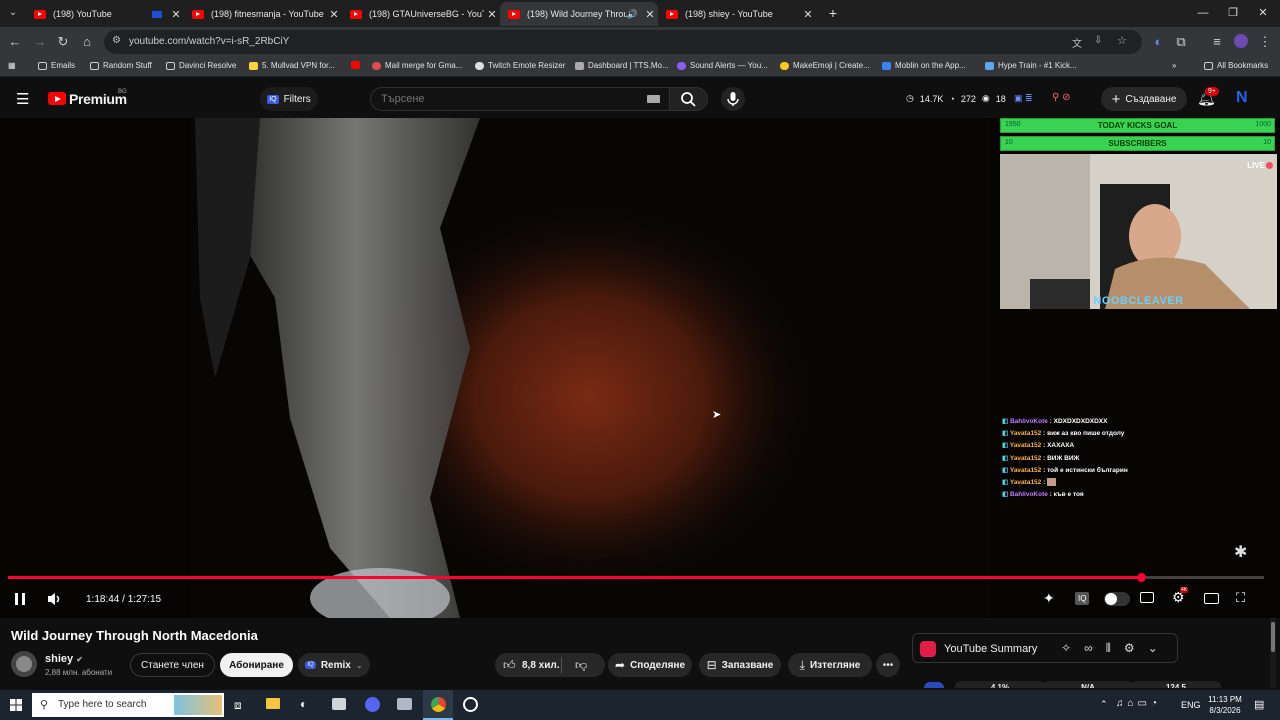  Describe the element at coordinates (1088, 648) in the screenshot. I see `glasses-icon: ∞` at that location.